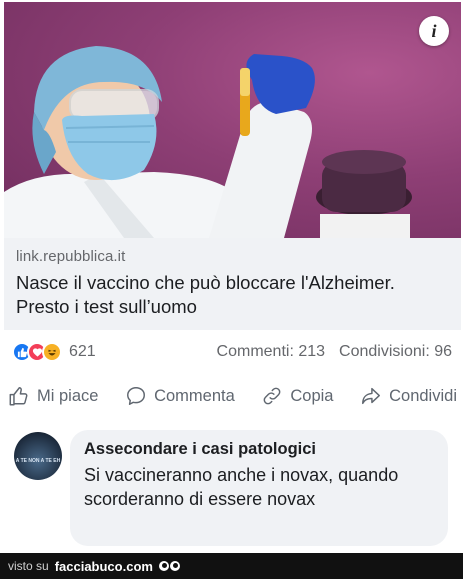 This screenshot has height=579, width=463. What do you see at coordinates (38, 456) in the screenshot?
I see `avatar: A TE NON A TE EH` at bounding box center [38, 456].